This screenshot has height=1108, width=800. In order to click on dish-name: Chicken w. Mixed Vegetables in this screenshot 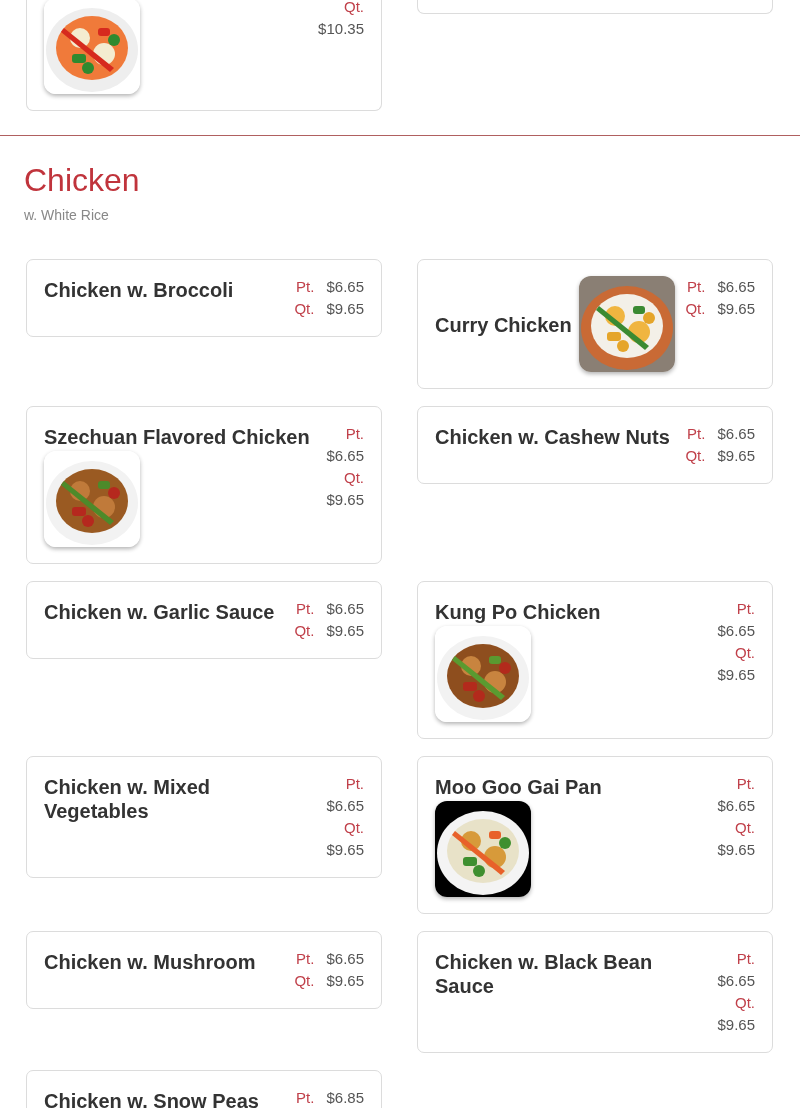, I will do `click(127, 799)`.